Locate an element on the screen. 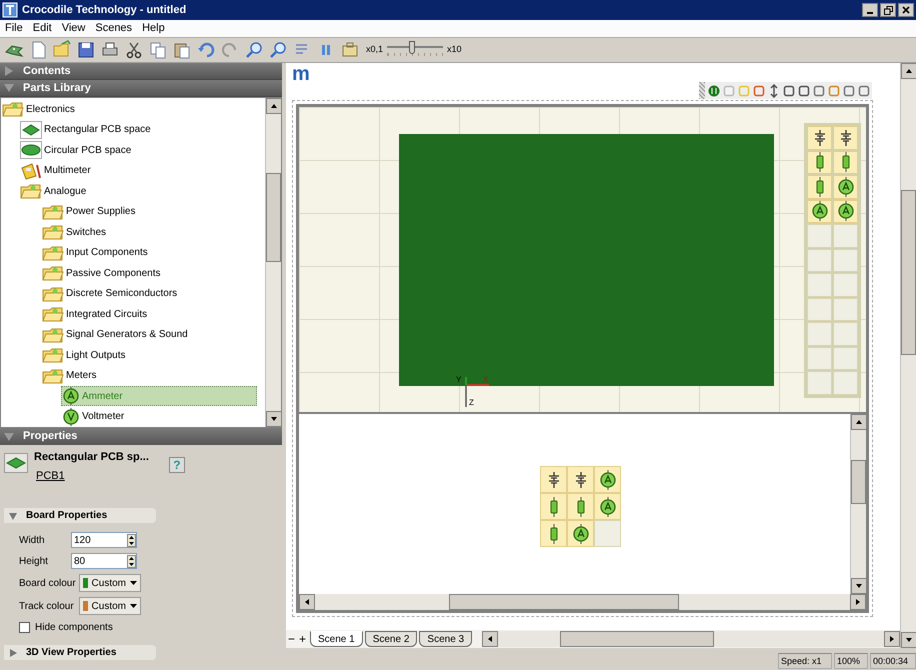  resistor-icon is located at coordinates (553, 506).